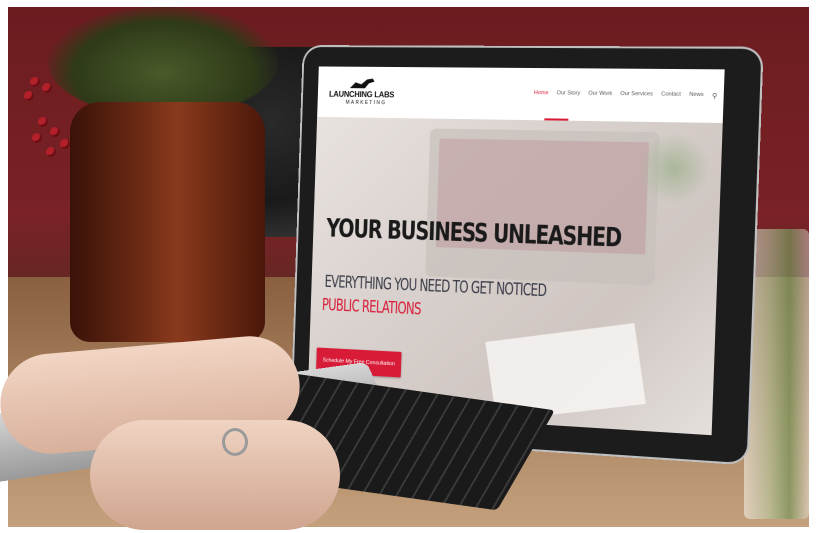 This screenshot has height=533, width=817. I want to click on nav-item-our-work: Our Work, so click(600, 95).